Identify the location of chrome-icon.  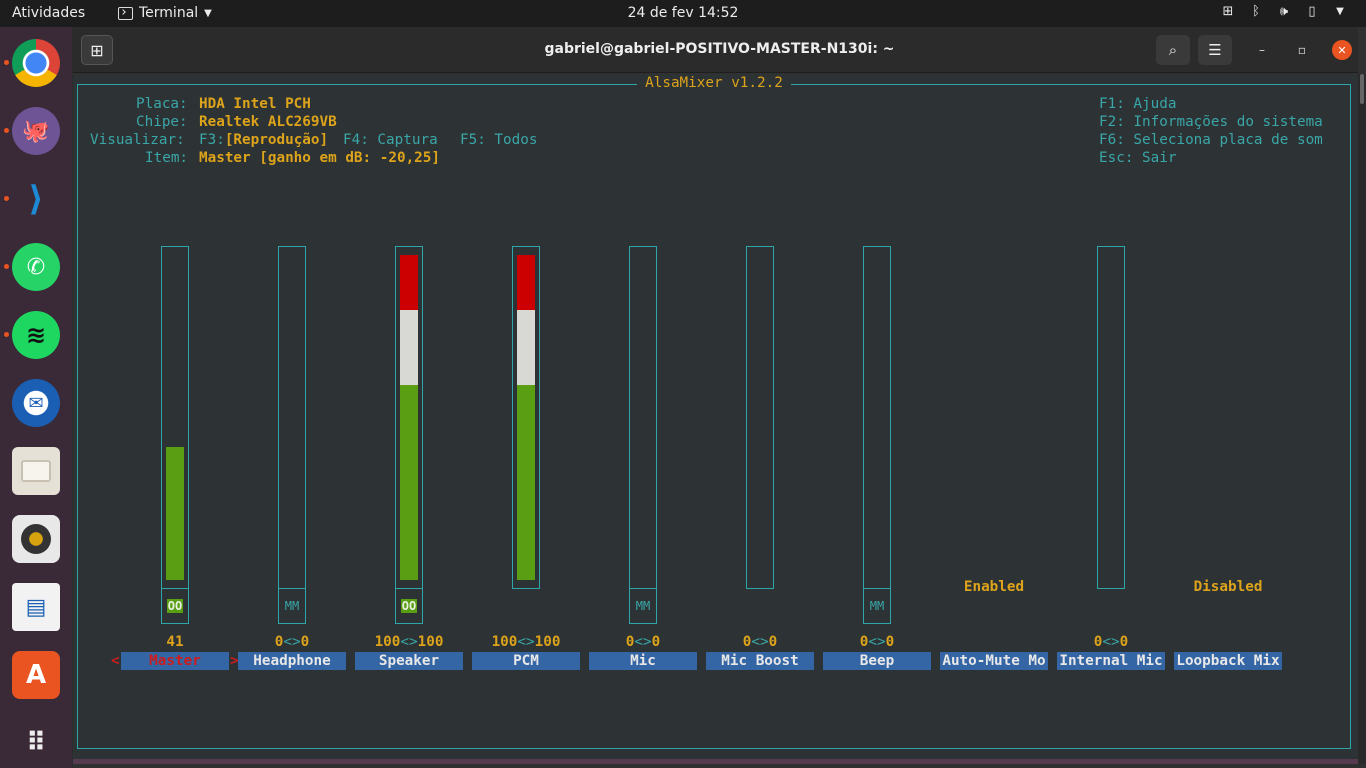
(36, 63).